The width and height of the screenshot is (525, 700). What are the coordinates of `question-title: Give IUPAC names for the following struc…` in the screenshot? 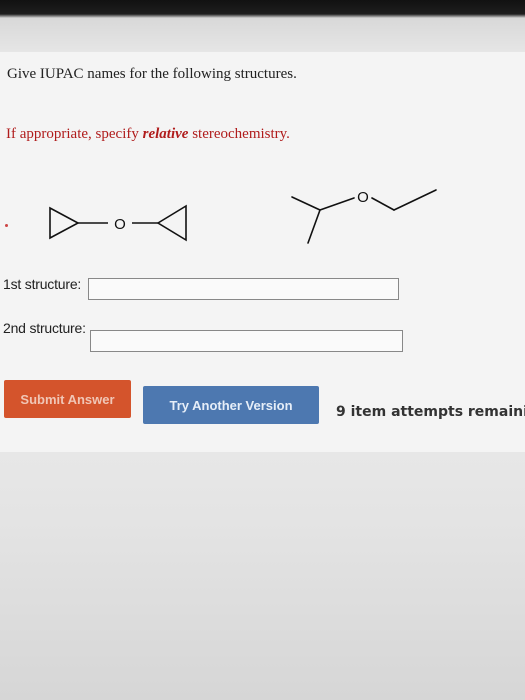 It's located at (152, 74).